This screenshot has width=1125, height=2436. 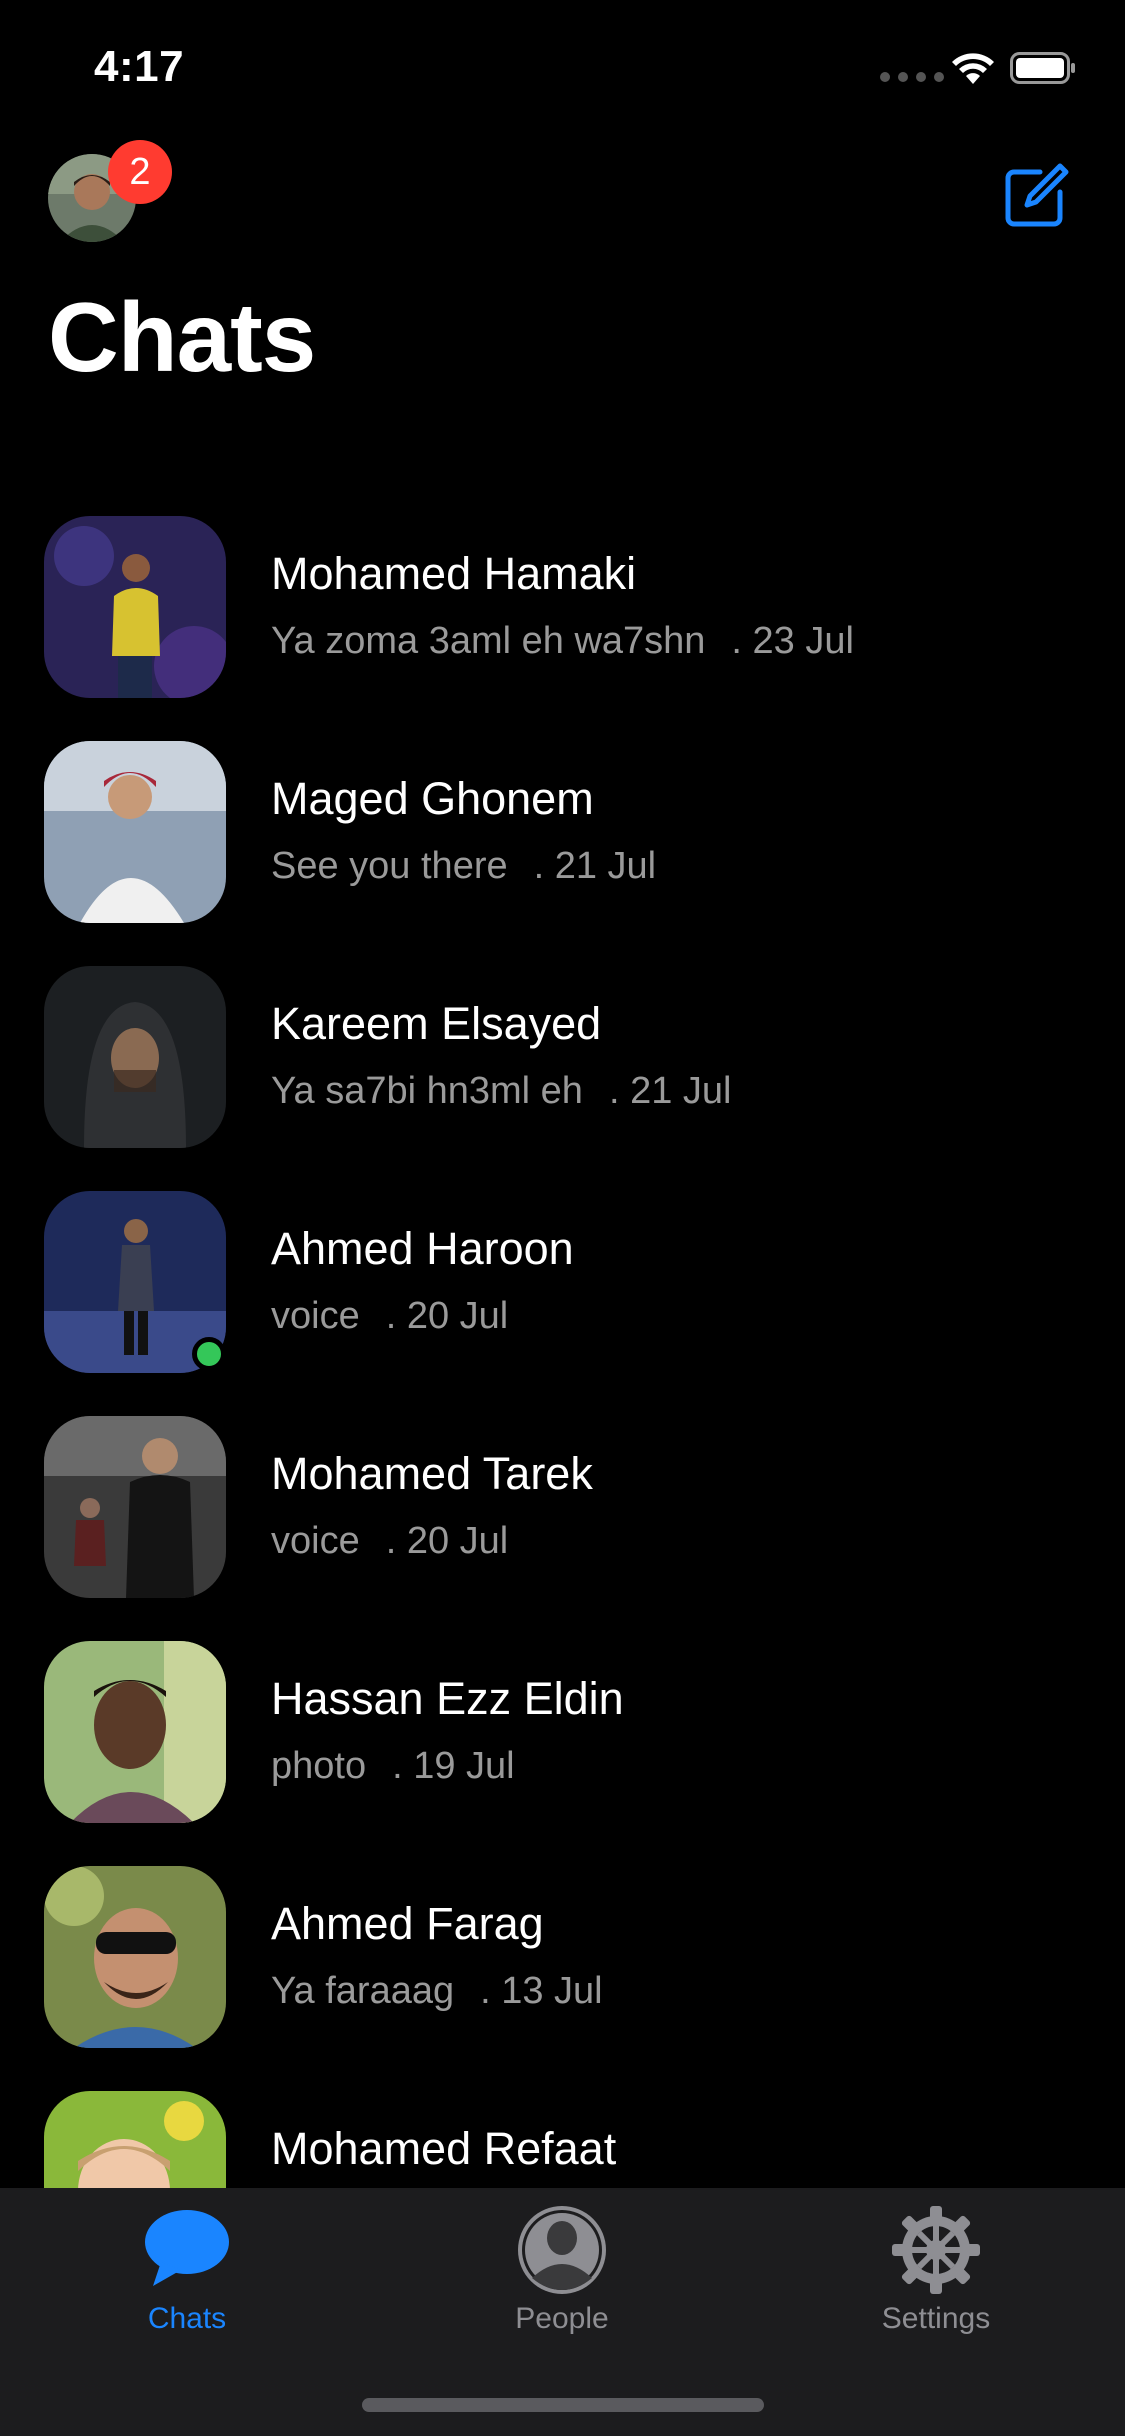 What do you see at coordinates (182, 337) in the screenshot?
I see `page-title: Chats` at bounding box center [182, 337].